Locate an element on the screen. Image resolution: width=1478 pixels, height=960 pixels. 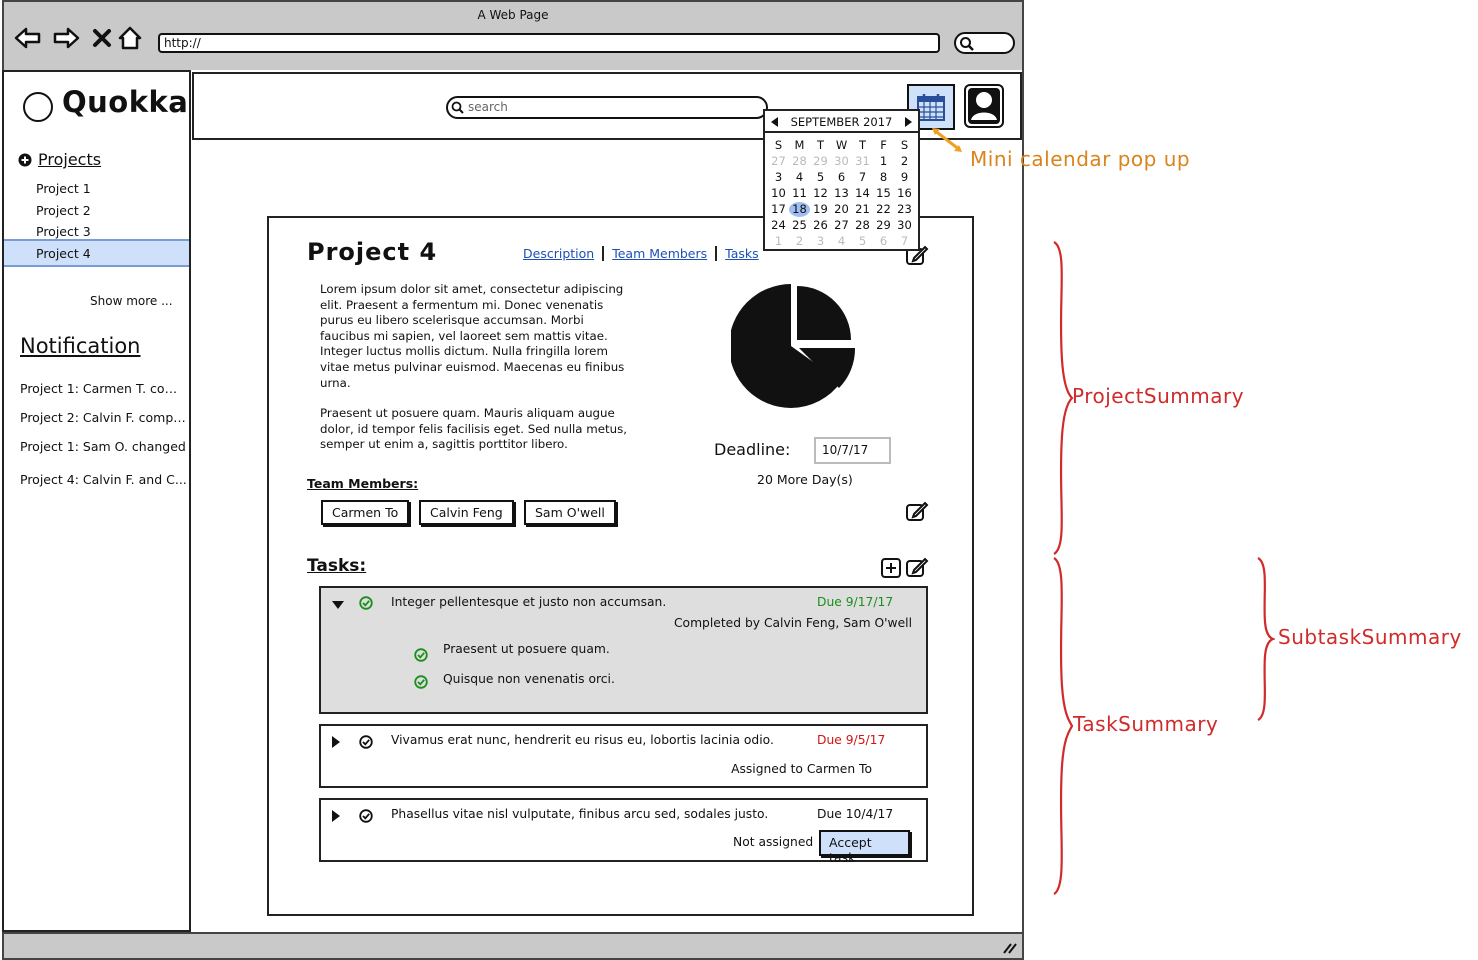
subtask-name: Praesent ut posuere quam. is located at coordinates (526, 649).